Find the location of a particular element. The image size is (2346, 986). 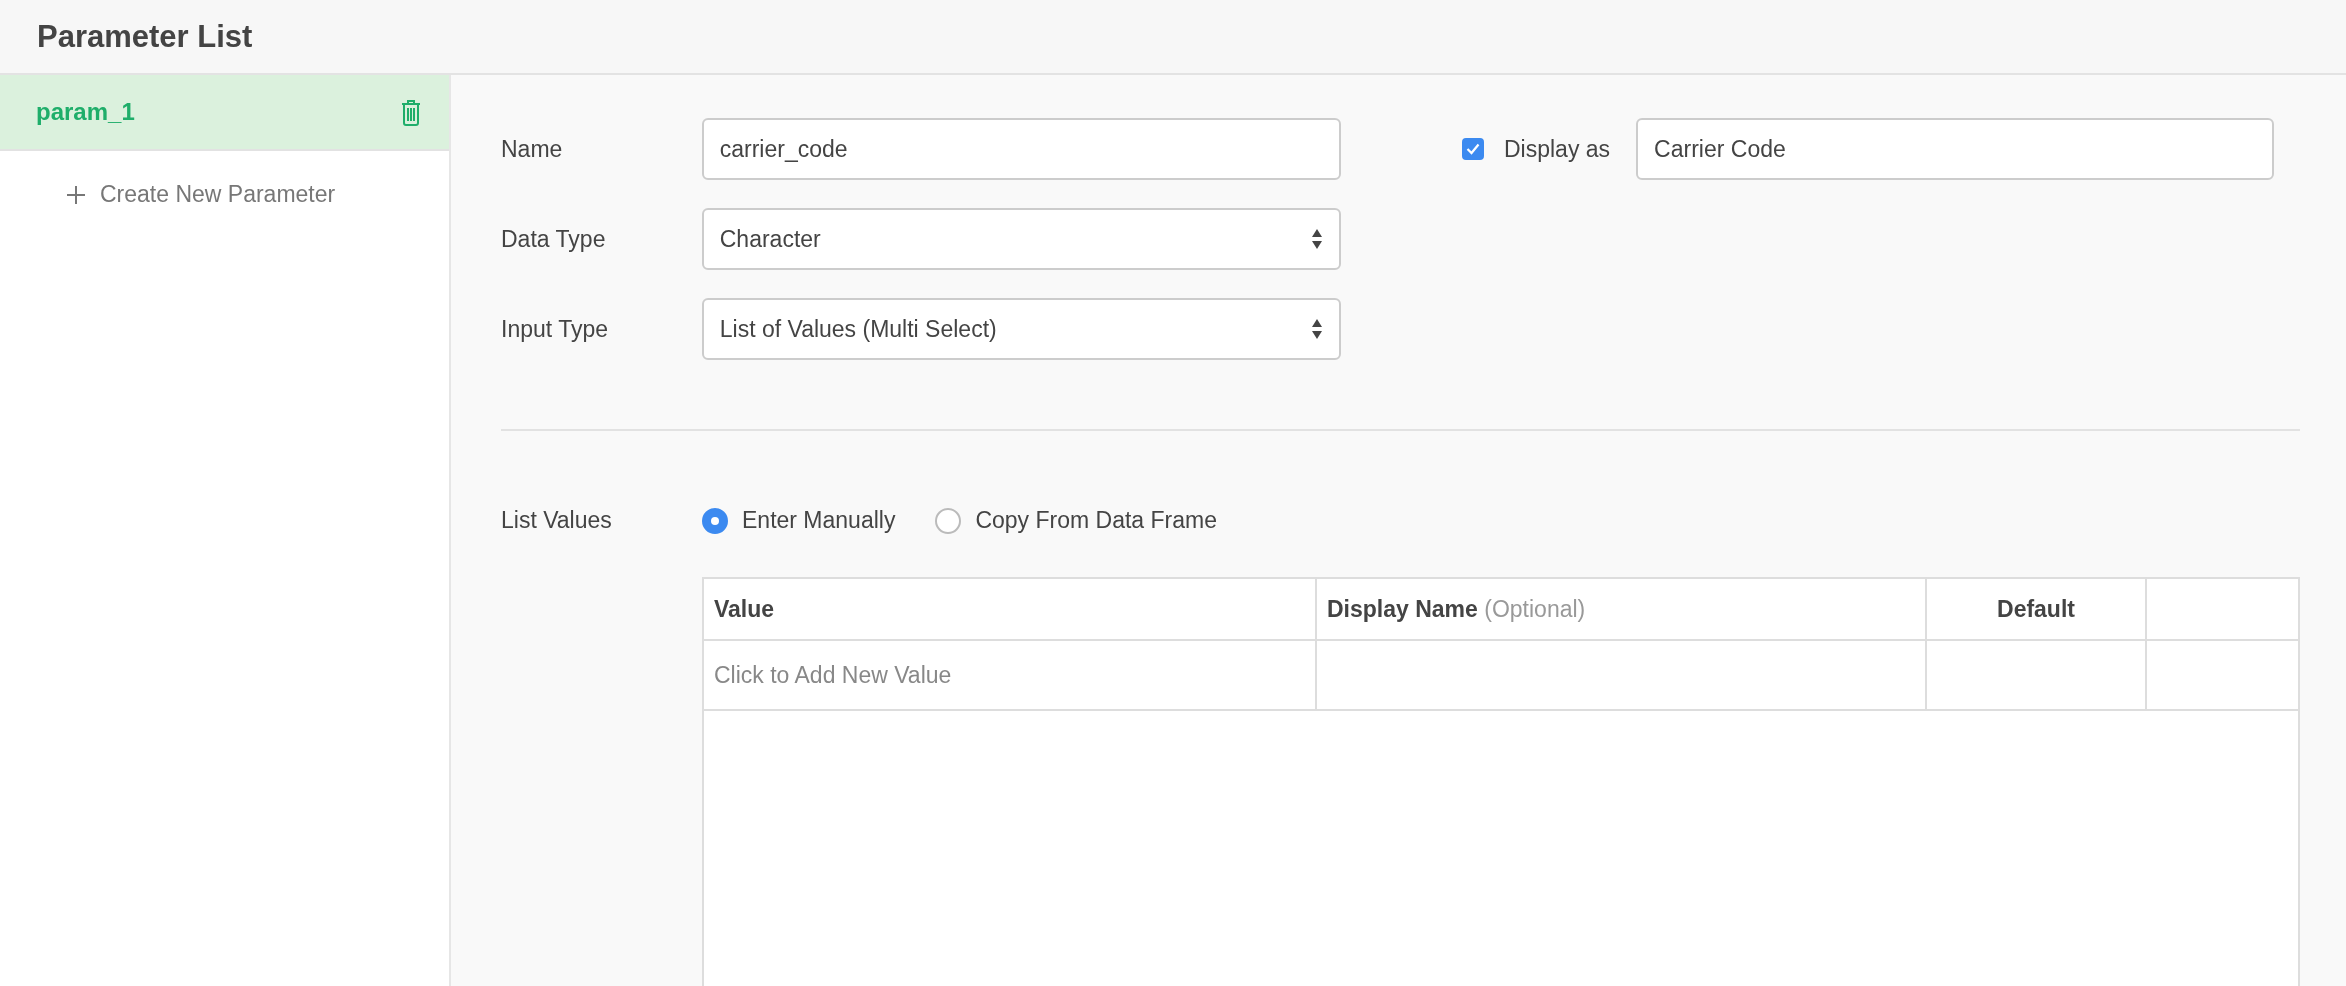

field-label: Data Type is located at coordinates (554, 239).